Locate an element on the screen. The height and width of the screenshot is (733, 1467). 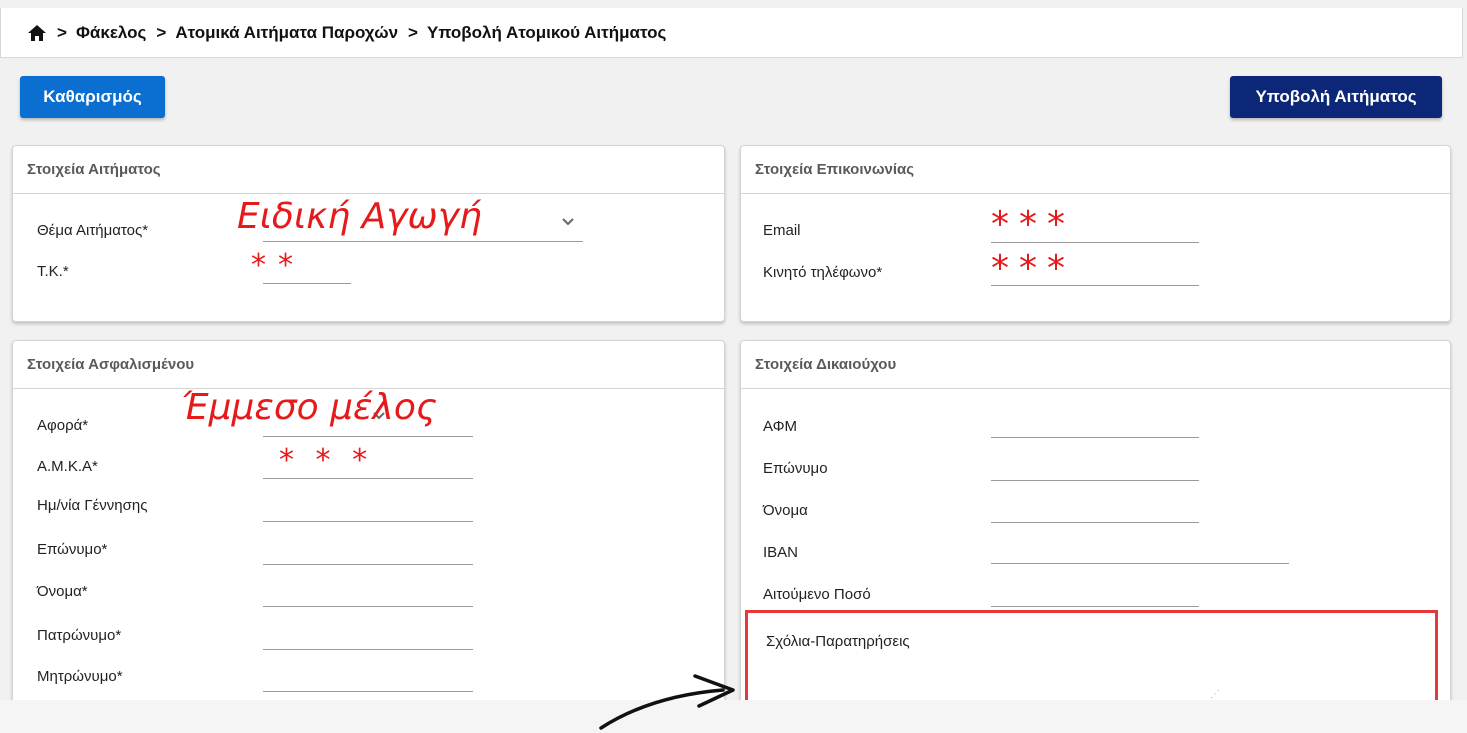
surname-field is located at coordinates (368, 564).